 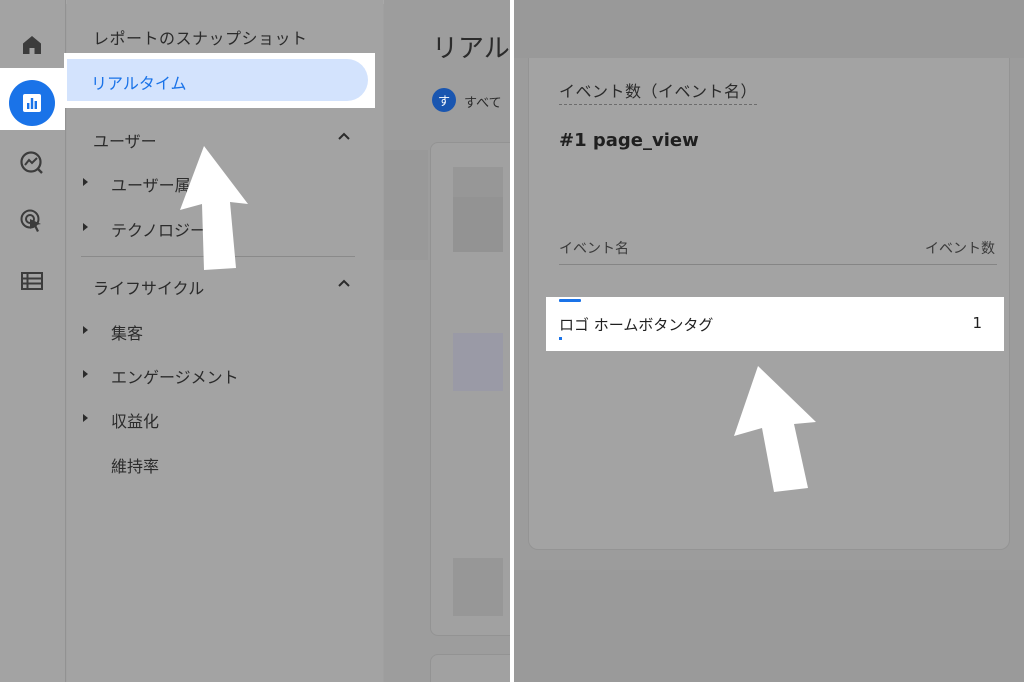 I want to click on section-users: ユーザー, so click(x=125, y=140).